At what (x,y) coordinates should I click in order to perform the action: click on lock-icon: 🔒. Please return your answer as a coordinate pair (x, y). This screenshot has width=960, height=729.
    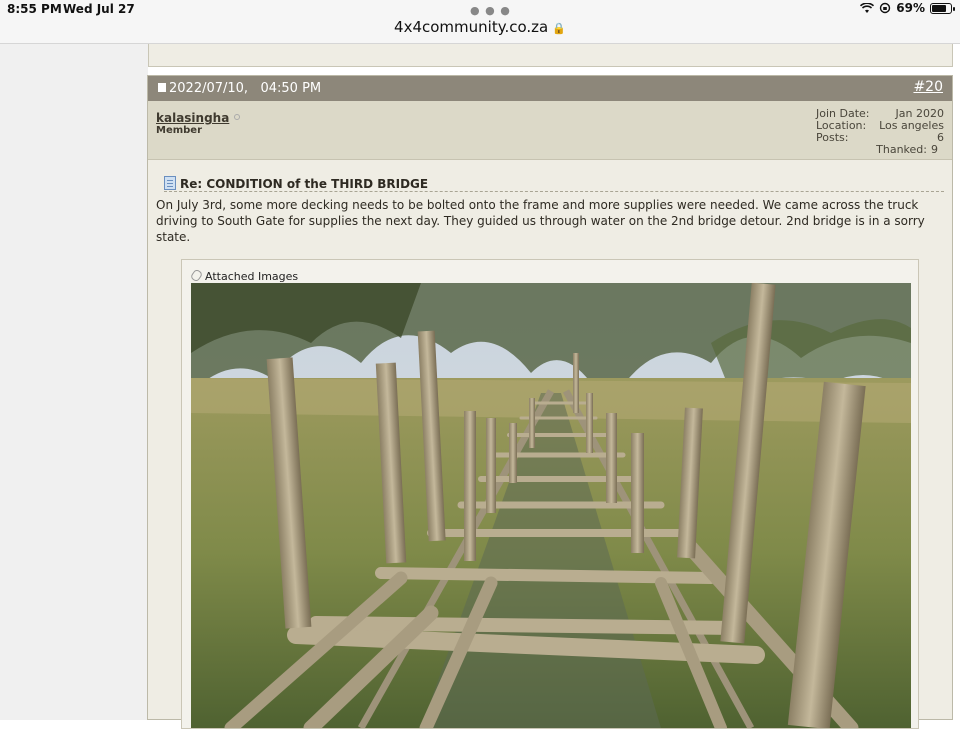
    Looking at the image, I should click on (559, 28).